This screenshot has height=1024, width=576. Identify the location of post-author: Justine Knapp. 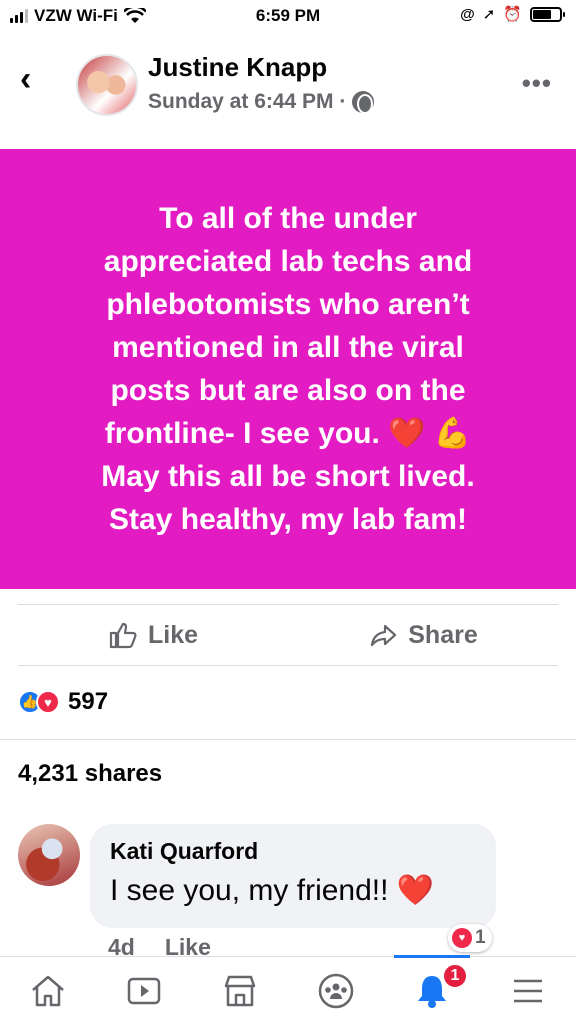
(237, 67).